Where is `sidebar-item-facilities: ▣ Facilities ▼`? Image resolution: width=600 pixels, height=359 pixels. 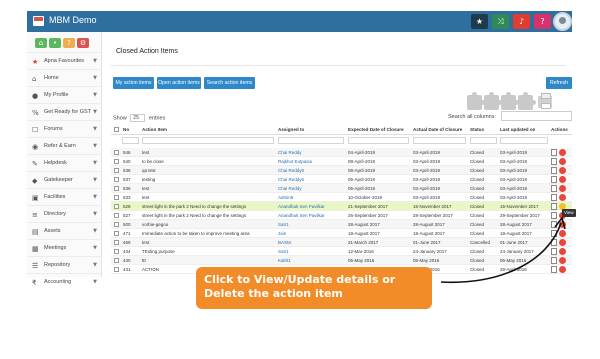 sidebar-item-facilities: ▣ Facilities ▼ is located at coordinates (64, 196).